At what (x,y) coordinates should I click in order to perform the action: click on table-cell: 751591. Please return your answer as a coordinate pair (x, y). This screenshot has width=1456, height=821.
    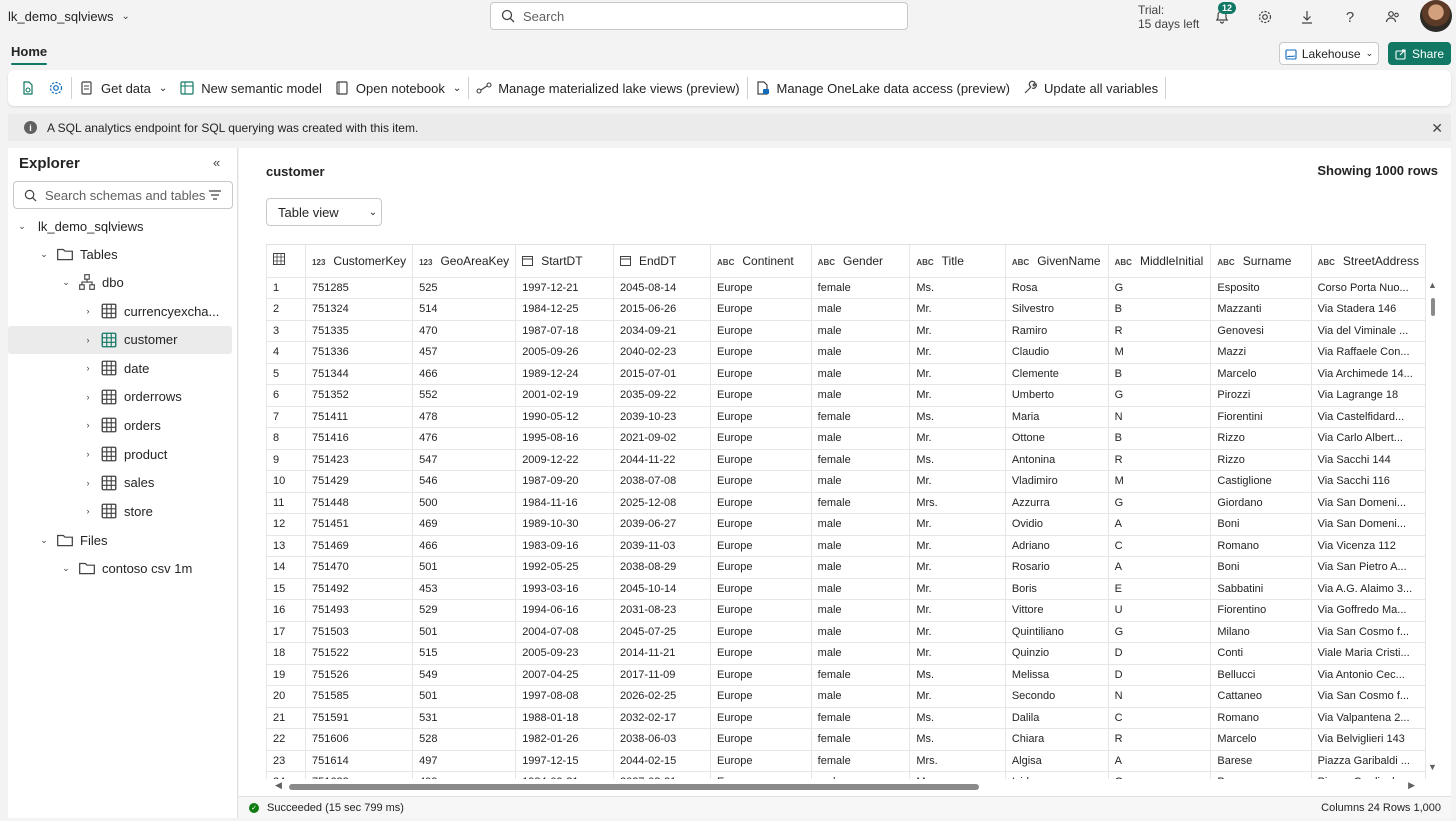
    Looking at the image, I should click on (359, 718).